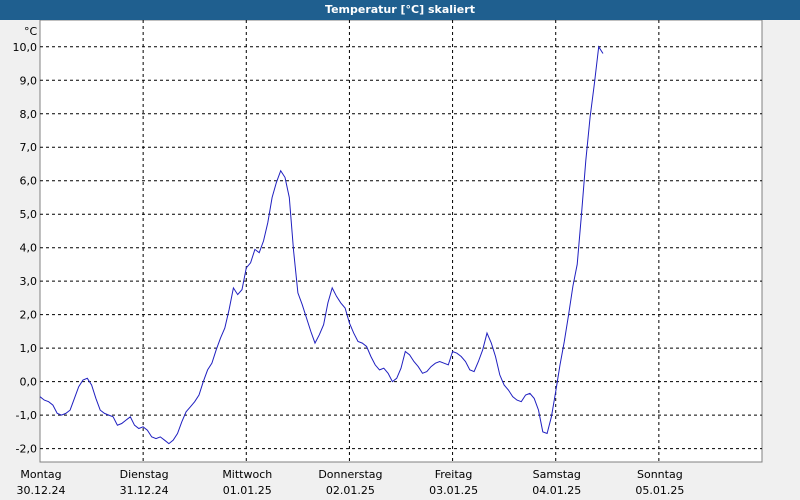  Describe the element at coordinates (454, 474) in the screenshot. I see `x-tick-day: Freitag` at that location.